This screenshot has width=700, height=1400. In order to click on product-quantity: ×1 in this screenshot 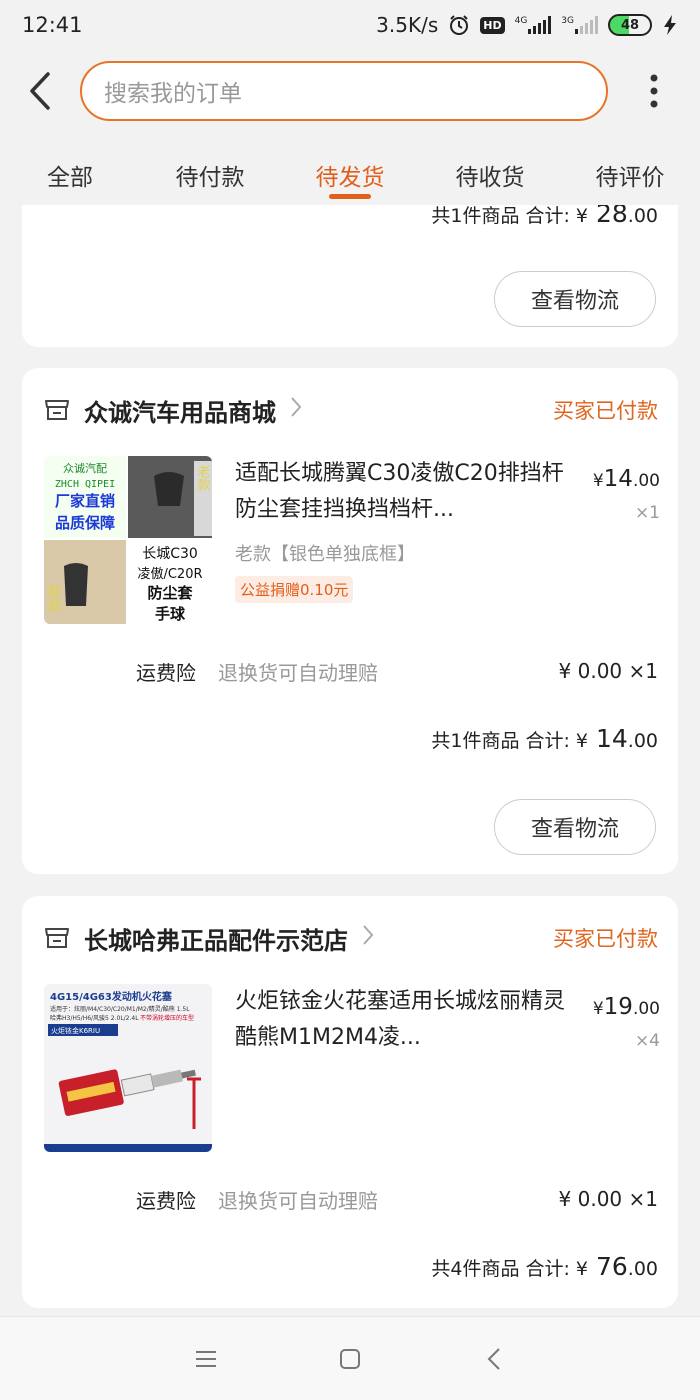, I will do `click(647, 513)`.